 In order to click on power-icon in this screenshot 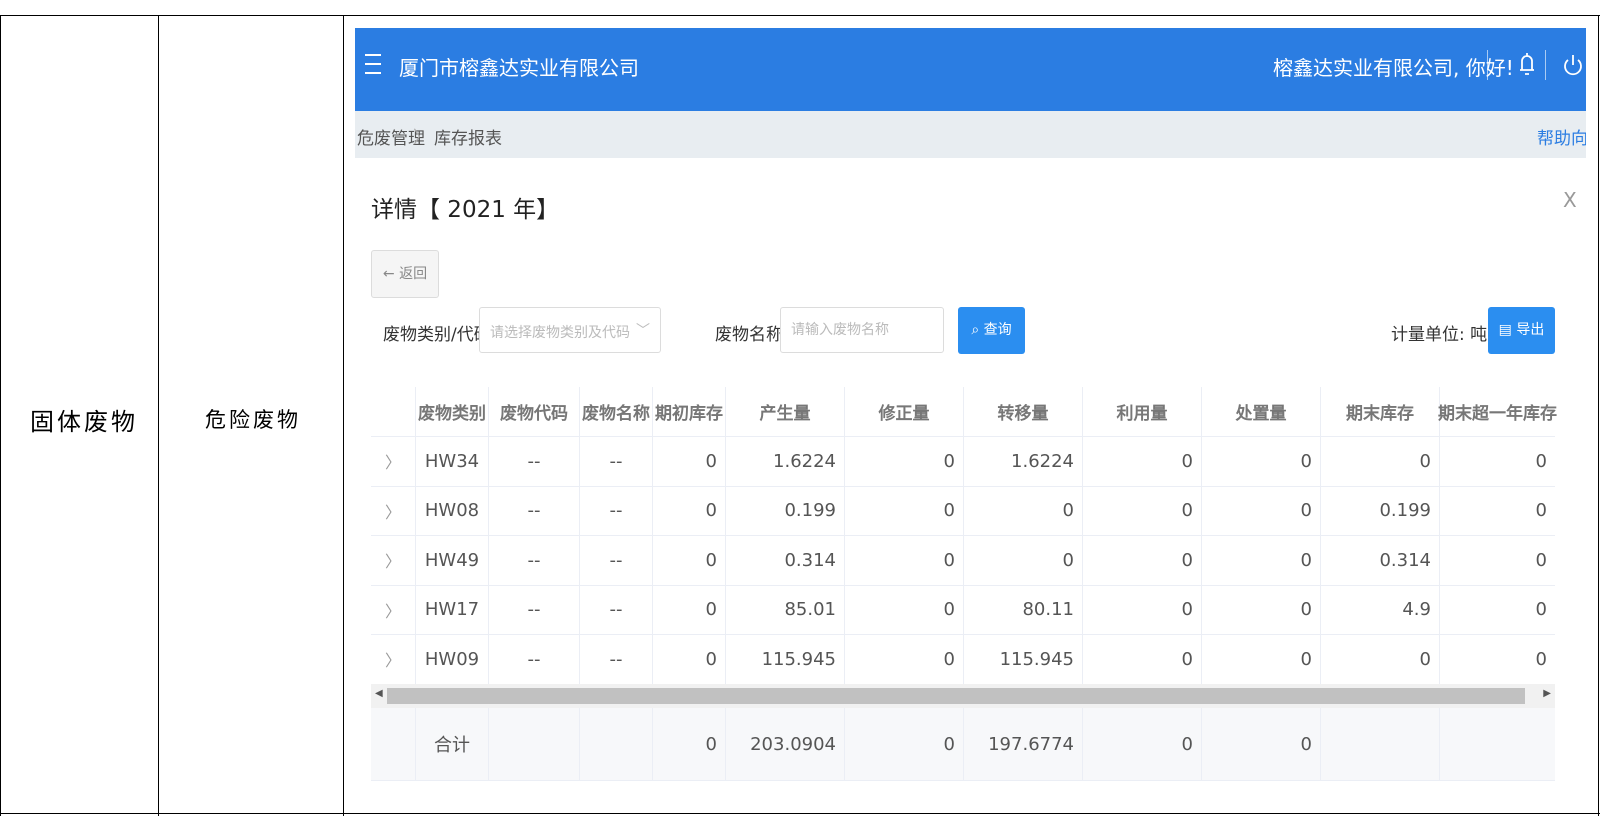, I will do `click(1573, 65)`.